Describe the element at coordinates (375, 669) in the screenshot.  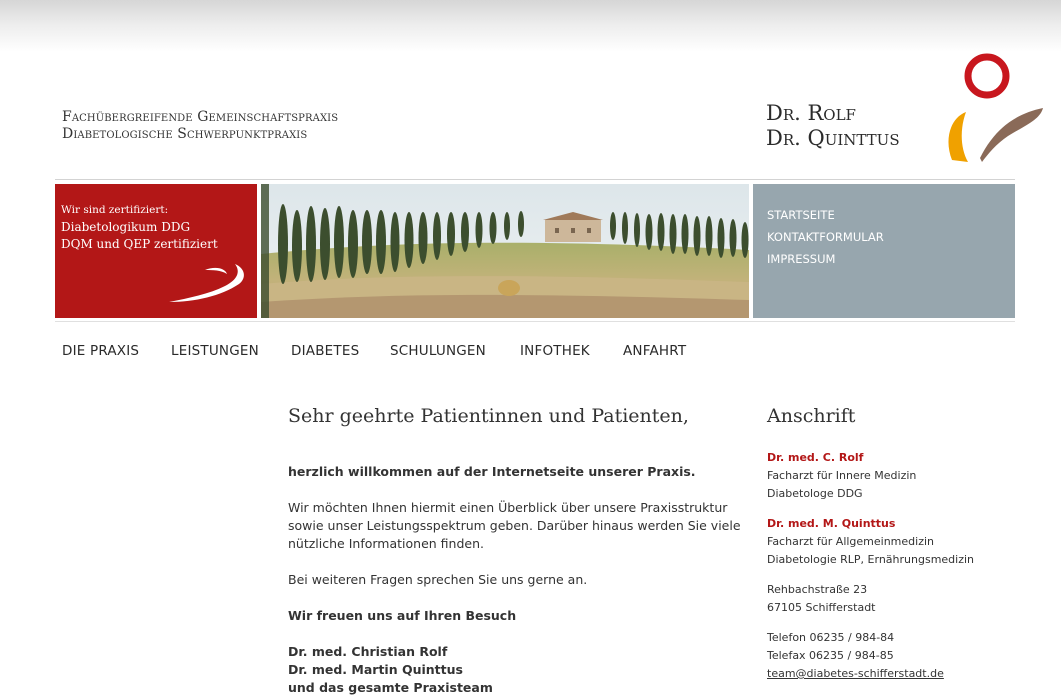
I see `signature-quinttus: Dr. med. Martin Quinttus` at that location.